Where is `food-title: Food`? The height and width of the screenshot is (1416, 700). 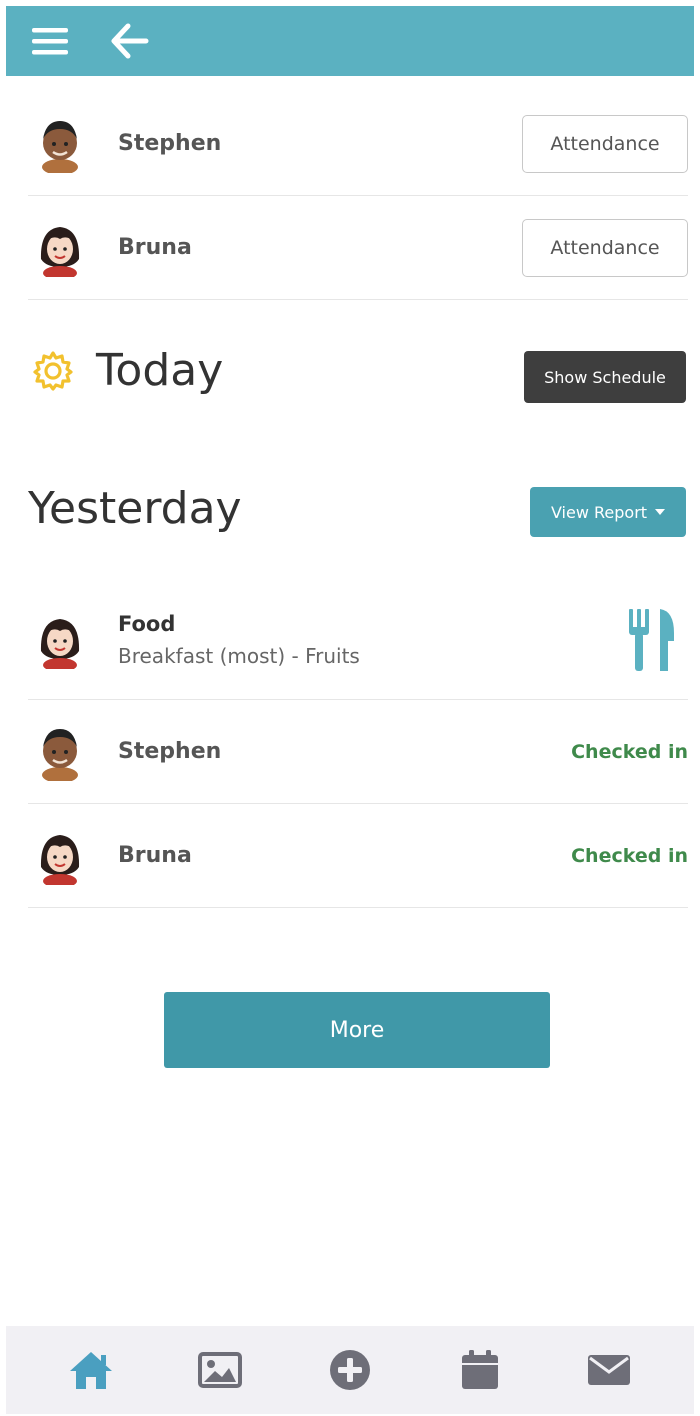 food-title: Food is located at coordinates (147, 623).